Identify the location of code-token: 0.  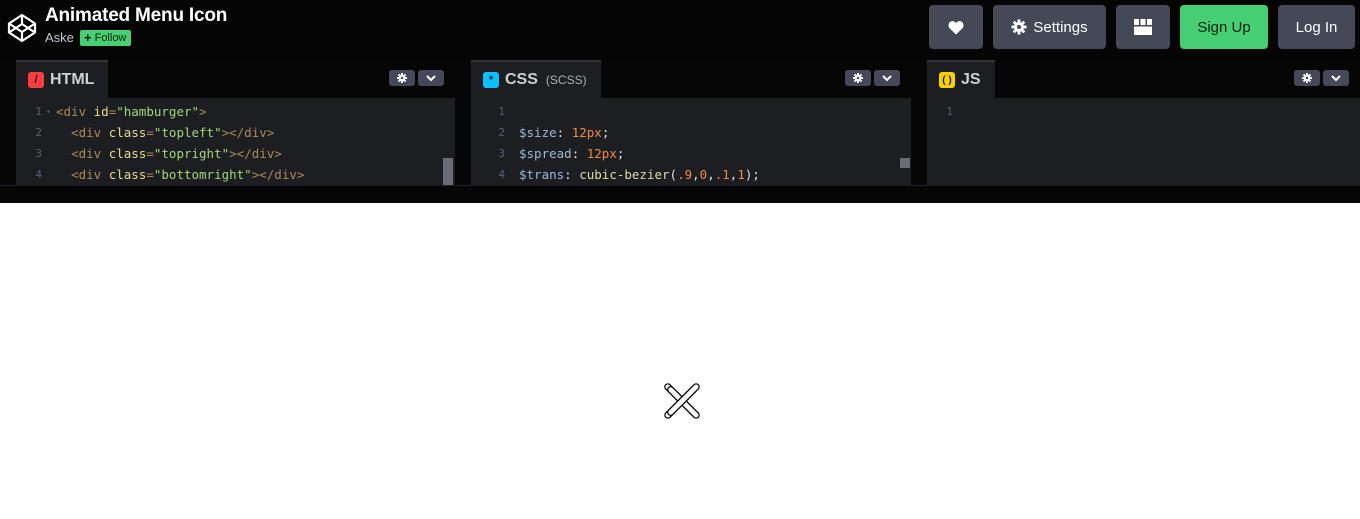
(703, 174).